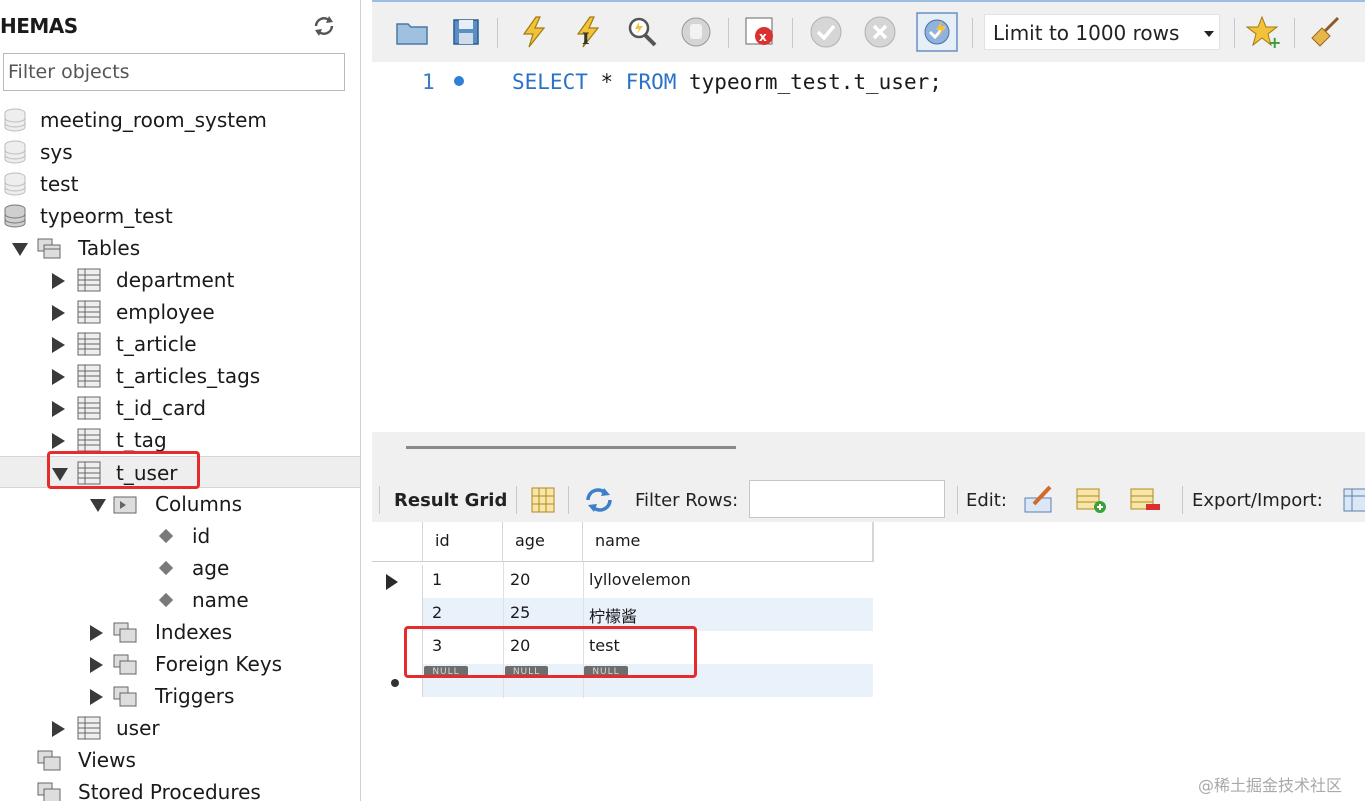 Image resolution: width=1365 pixels, height=801 pixels. Describe the element at coordinates (463, 542) in the screenshot. I see `column-header-id: id` at that location.